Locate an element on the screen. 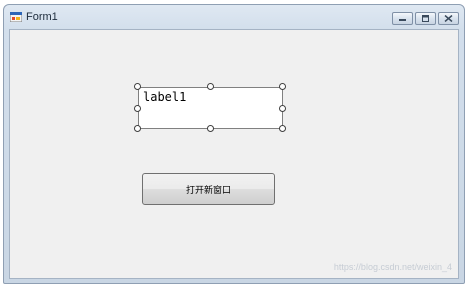  close-icon is located at coordinates (448, 18).